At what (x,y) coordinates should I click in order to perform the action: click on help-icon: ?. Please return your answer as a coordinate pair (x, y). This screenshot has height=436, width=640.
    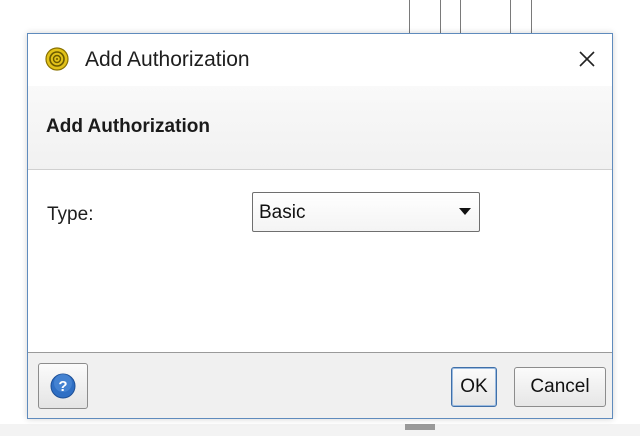
    Looking at the image, I should click on (63, 386).